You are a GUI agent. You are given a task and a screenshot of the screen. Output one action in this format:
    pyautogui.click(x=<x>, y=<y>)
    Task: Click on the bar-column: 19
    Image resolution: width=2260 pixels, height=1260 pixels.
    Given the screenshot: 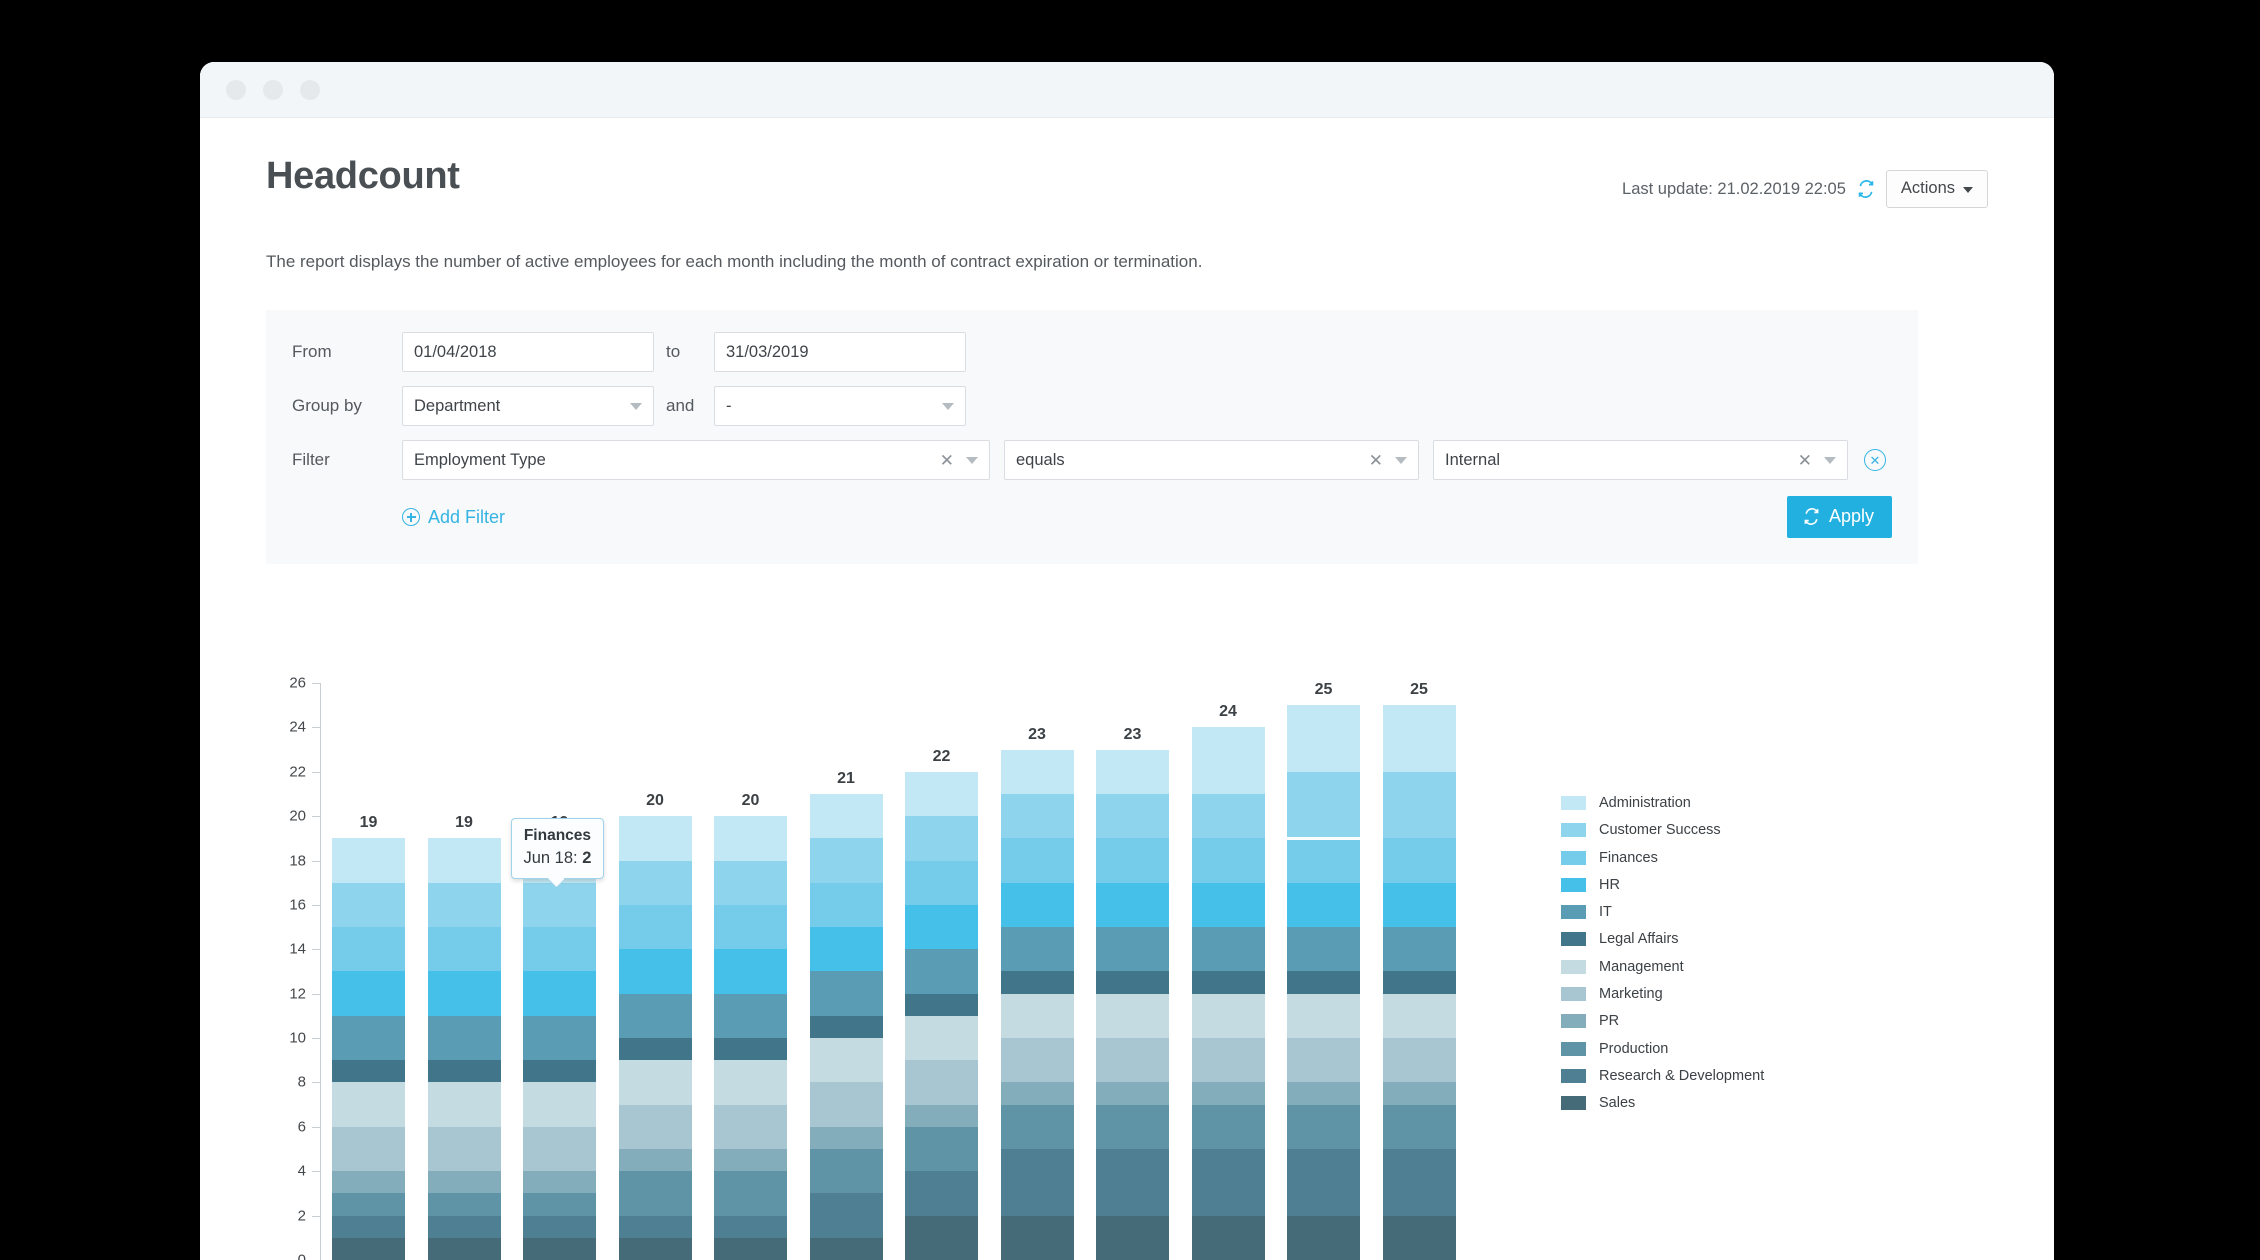 What is the action you would take?
    pyautogui.click(x=464, y=1037)
    